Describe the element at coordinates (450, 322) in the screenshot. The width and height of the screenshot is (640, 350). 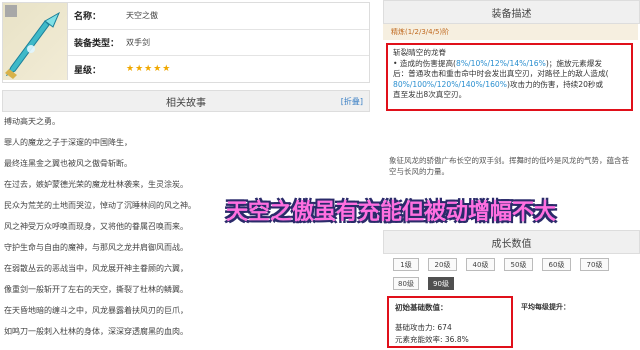
I see `base-stats-box: 初始基础数值： 基础攻击力: 674 元素充能效率: 36.8%` at that location.